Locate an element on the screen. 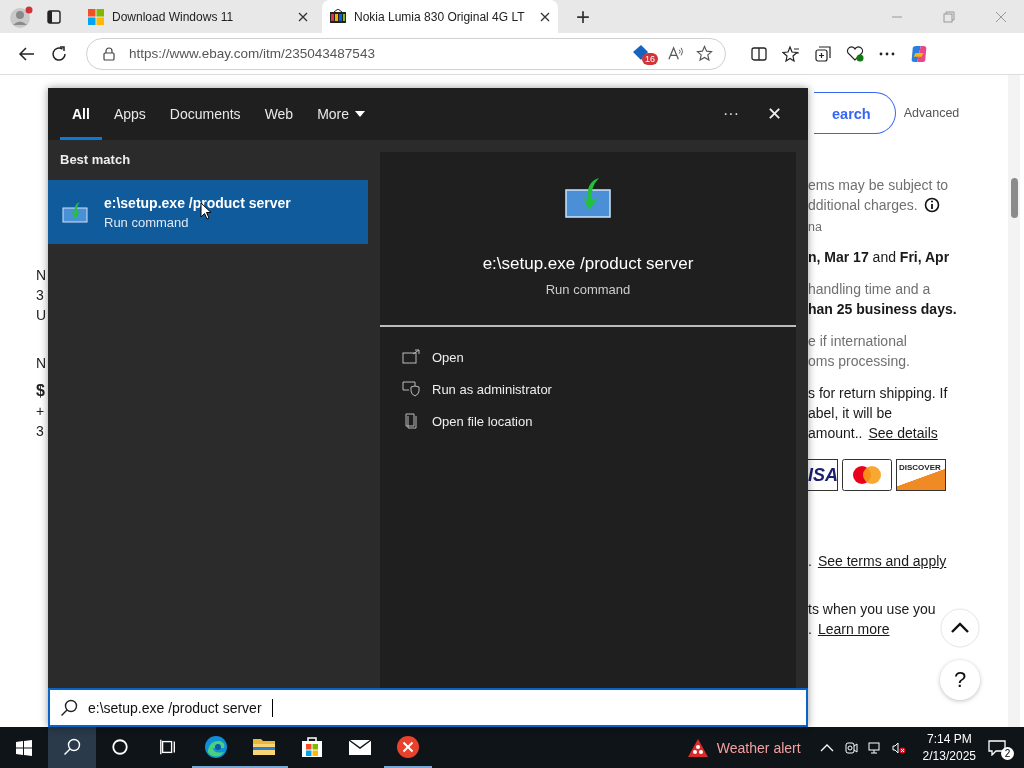  page-text: amount.. is located at coordinates (835, 433).